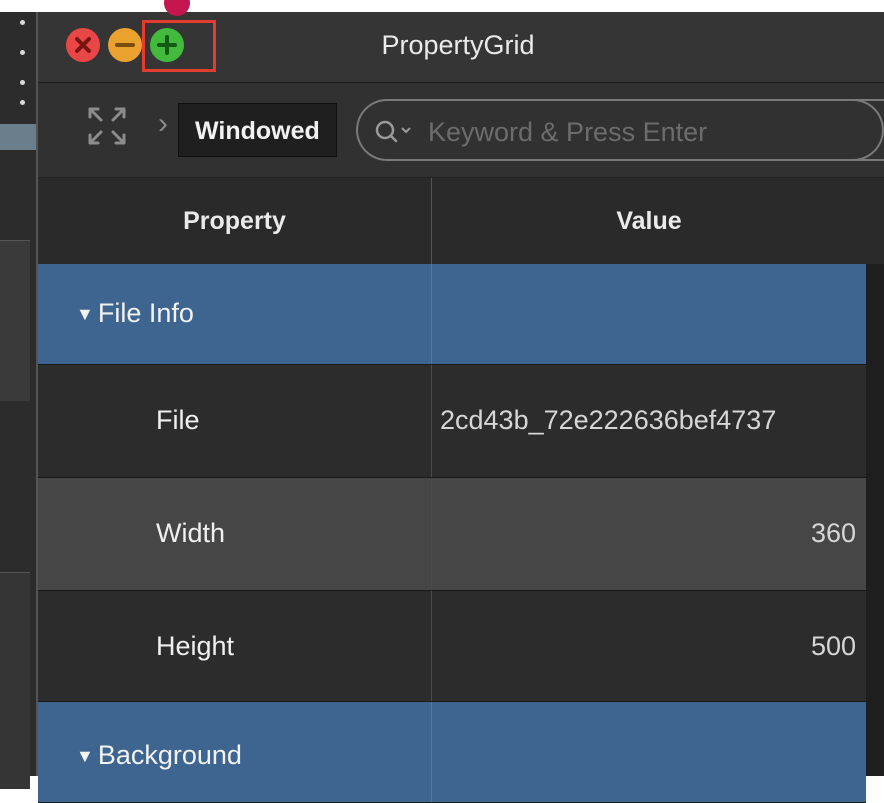  What do you see at coordinates (397, 132) in the screenshot?
I see `search-icon` at bounding box center [397, 132].